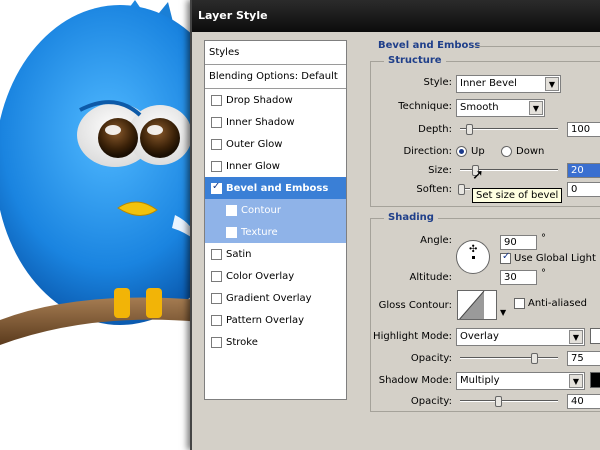  I want to click on highlight-opacity-thumb, so click(534, 358).